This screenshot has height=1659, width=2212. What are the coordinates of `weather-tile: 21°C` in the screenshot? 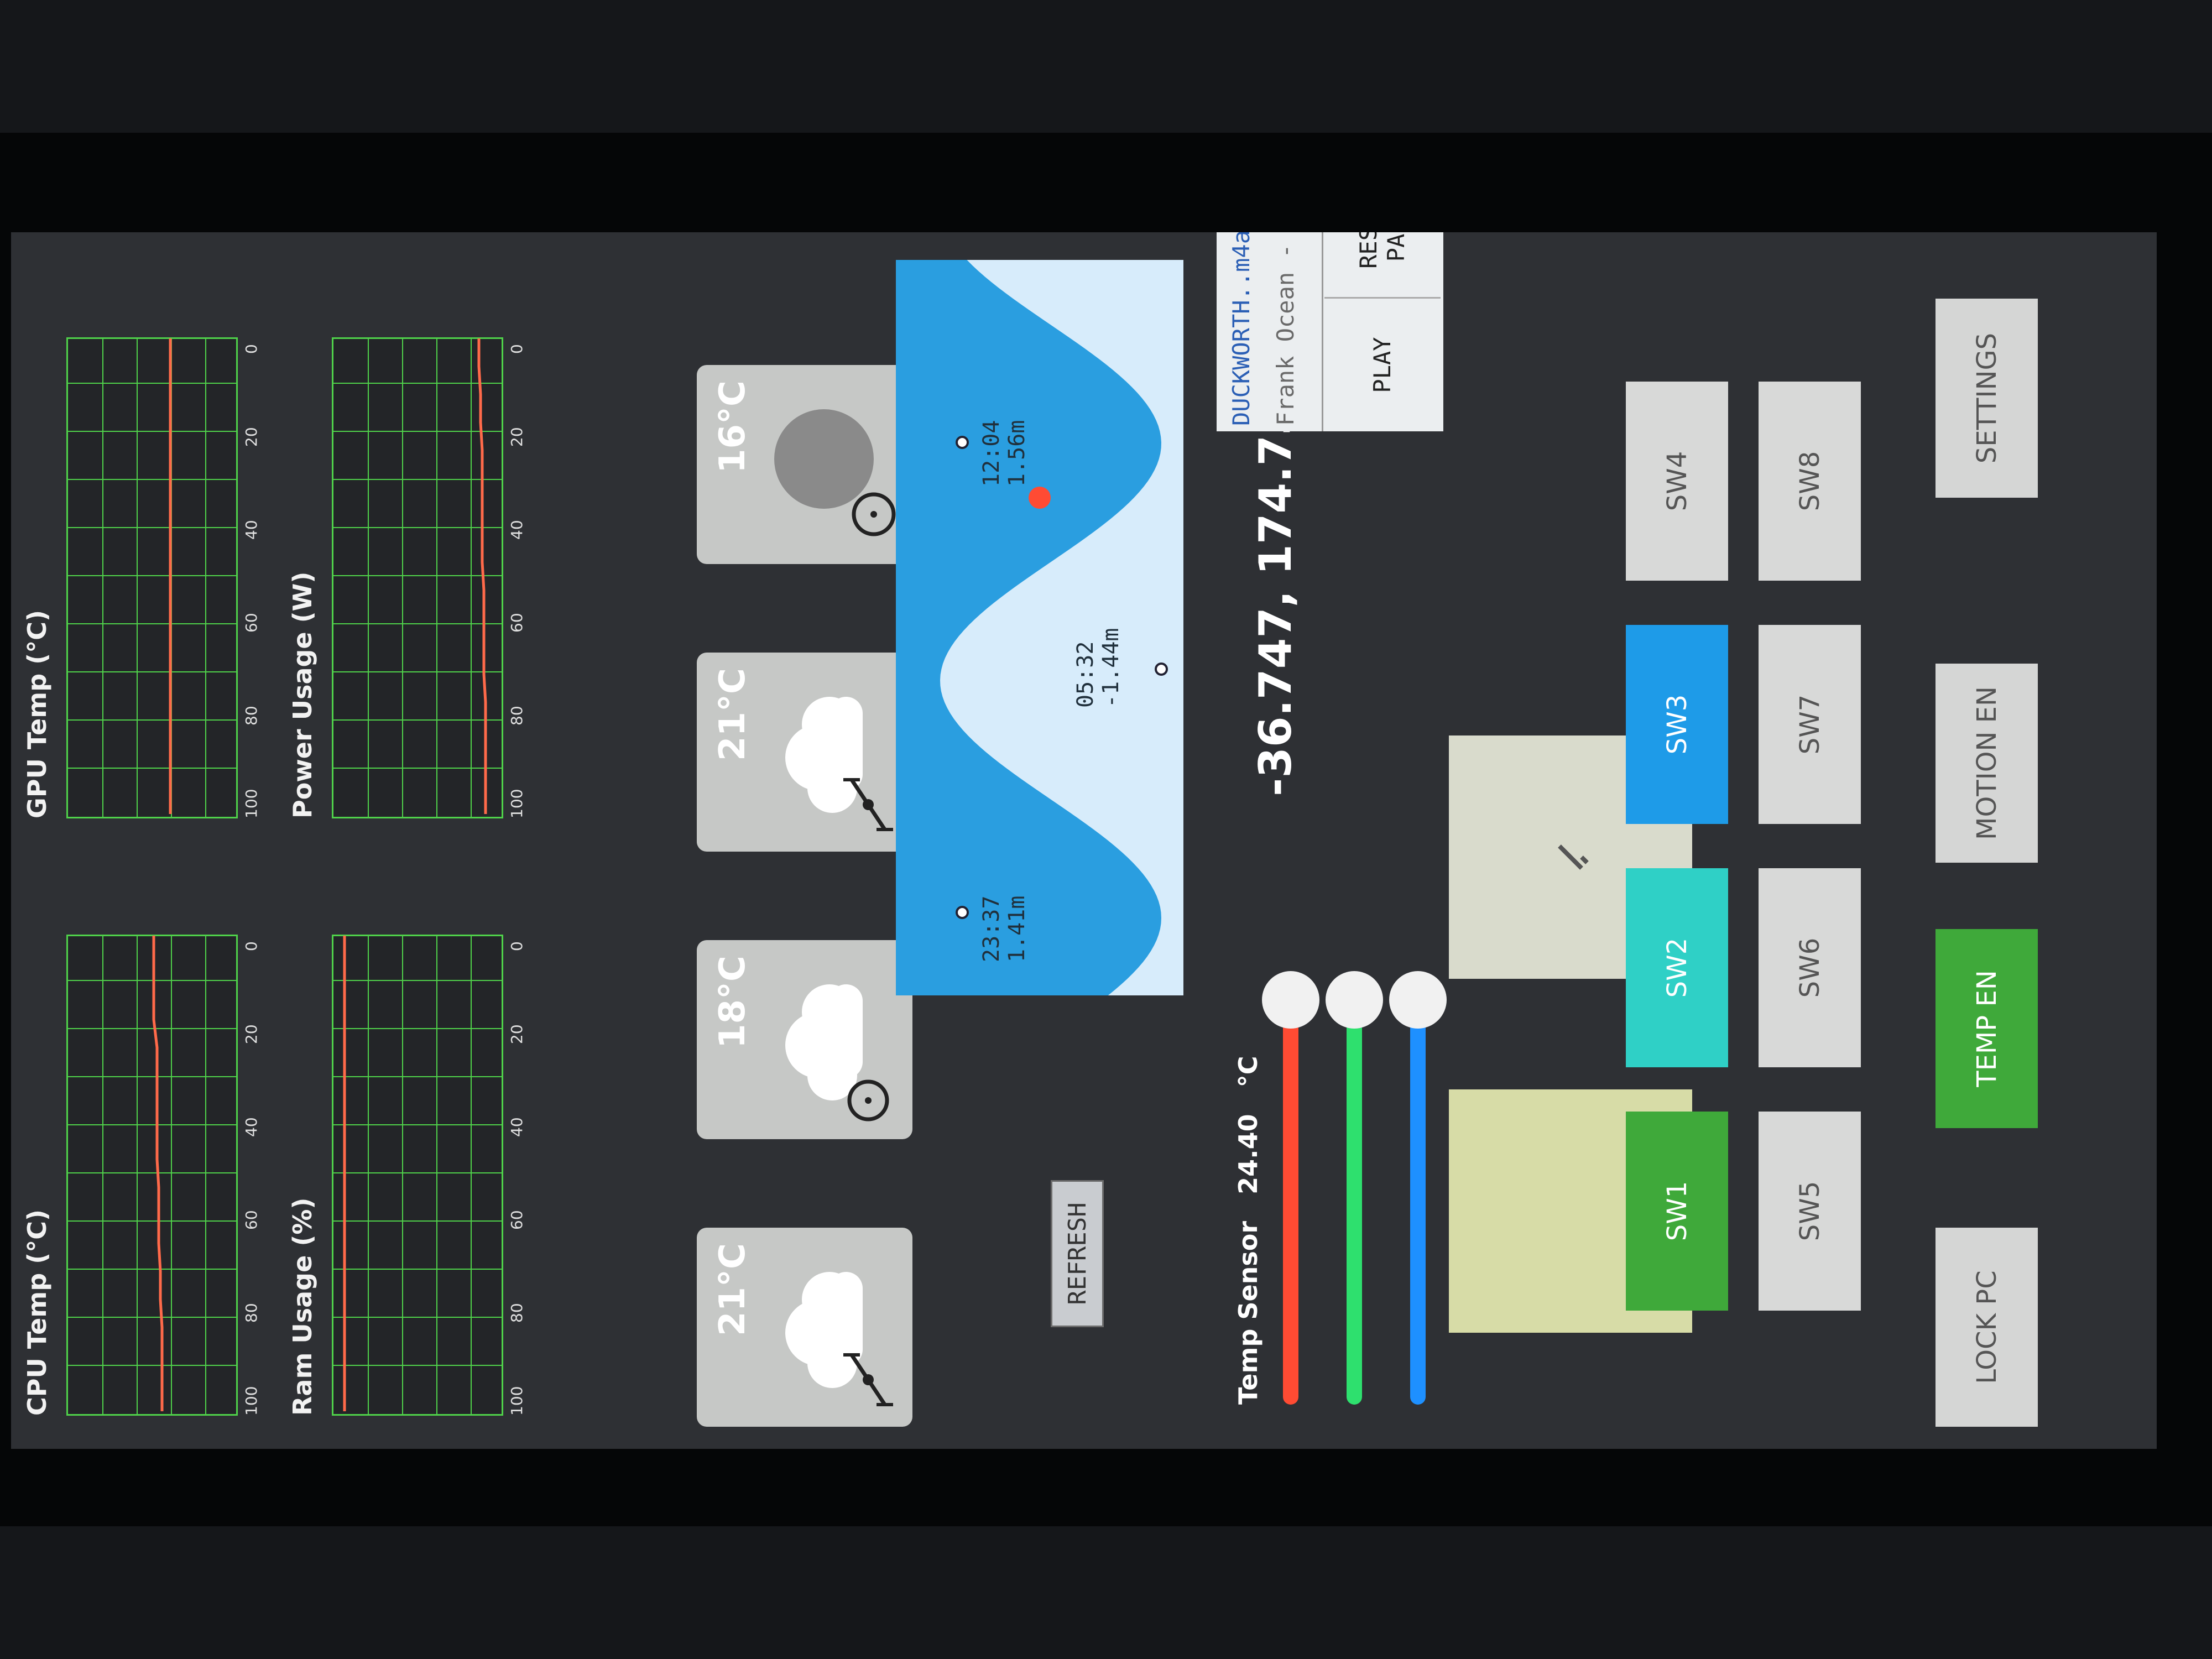 It's located at (805, 752).